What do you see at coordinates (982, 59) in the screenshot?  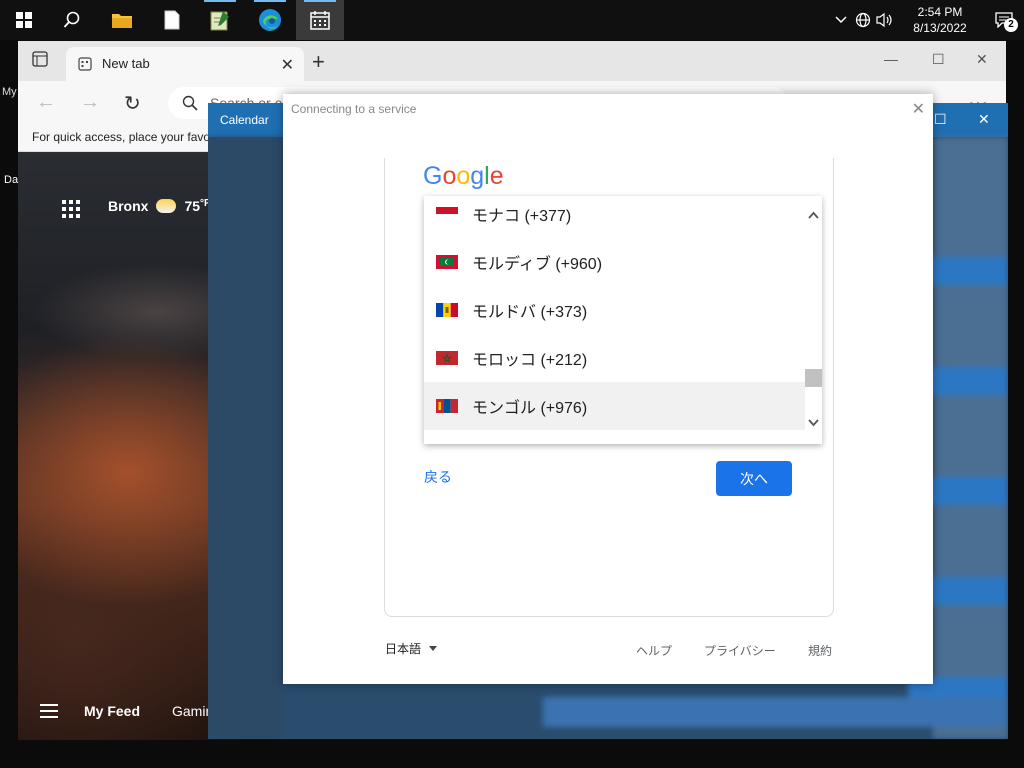 I see `close-window-icon: ✕` at bounding box center [982, 59].